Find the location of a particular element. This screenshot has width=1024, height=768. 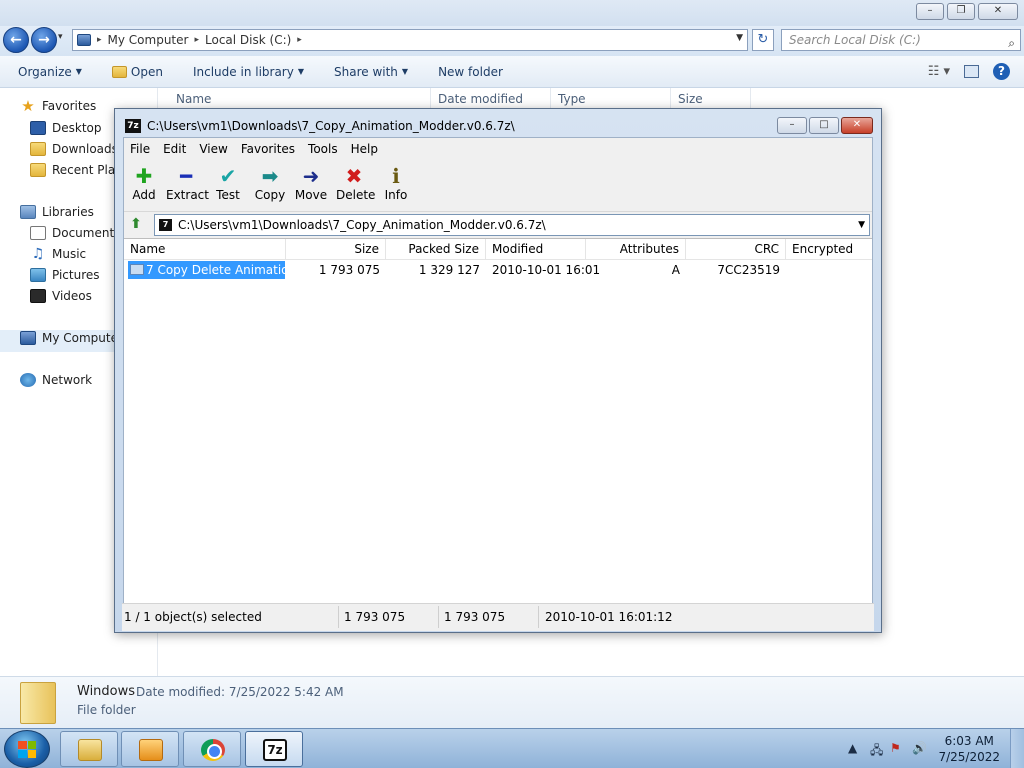

preview-pane-icon is located at coordinates (971, 71).